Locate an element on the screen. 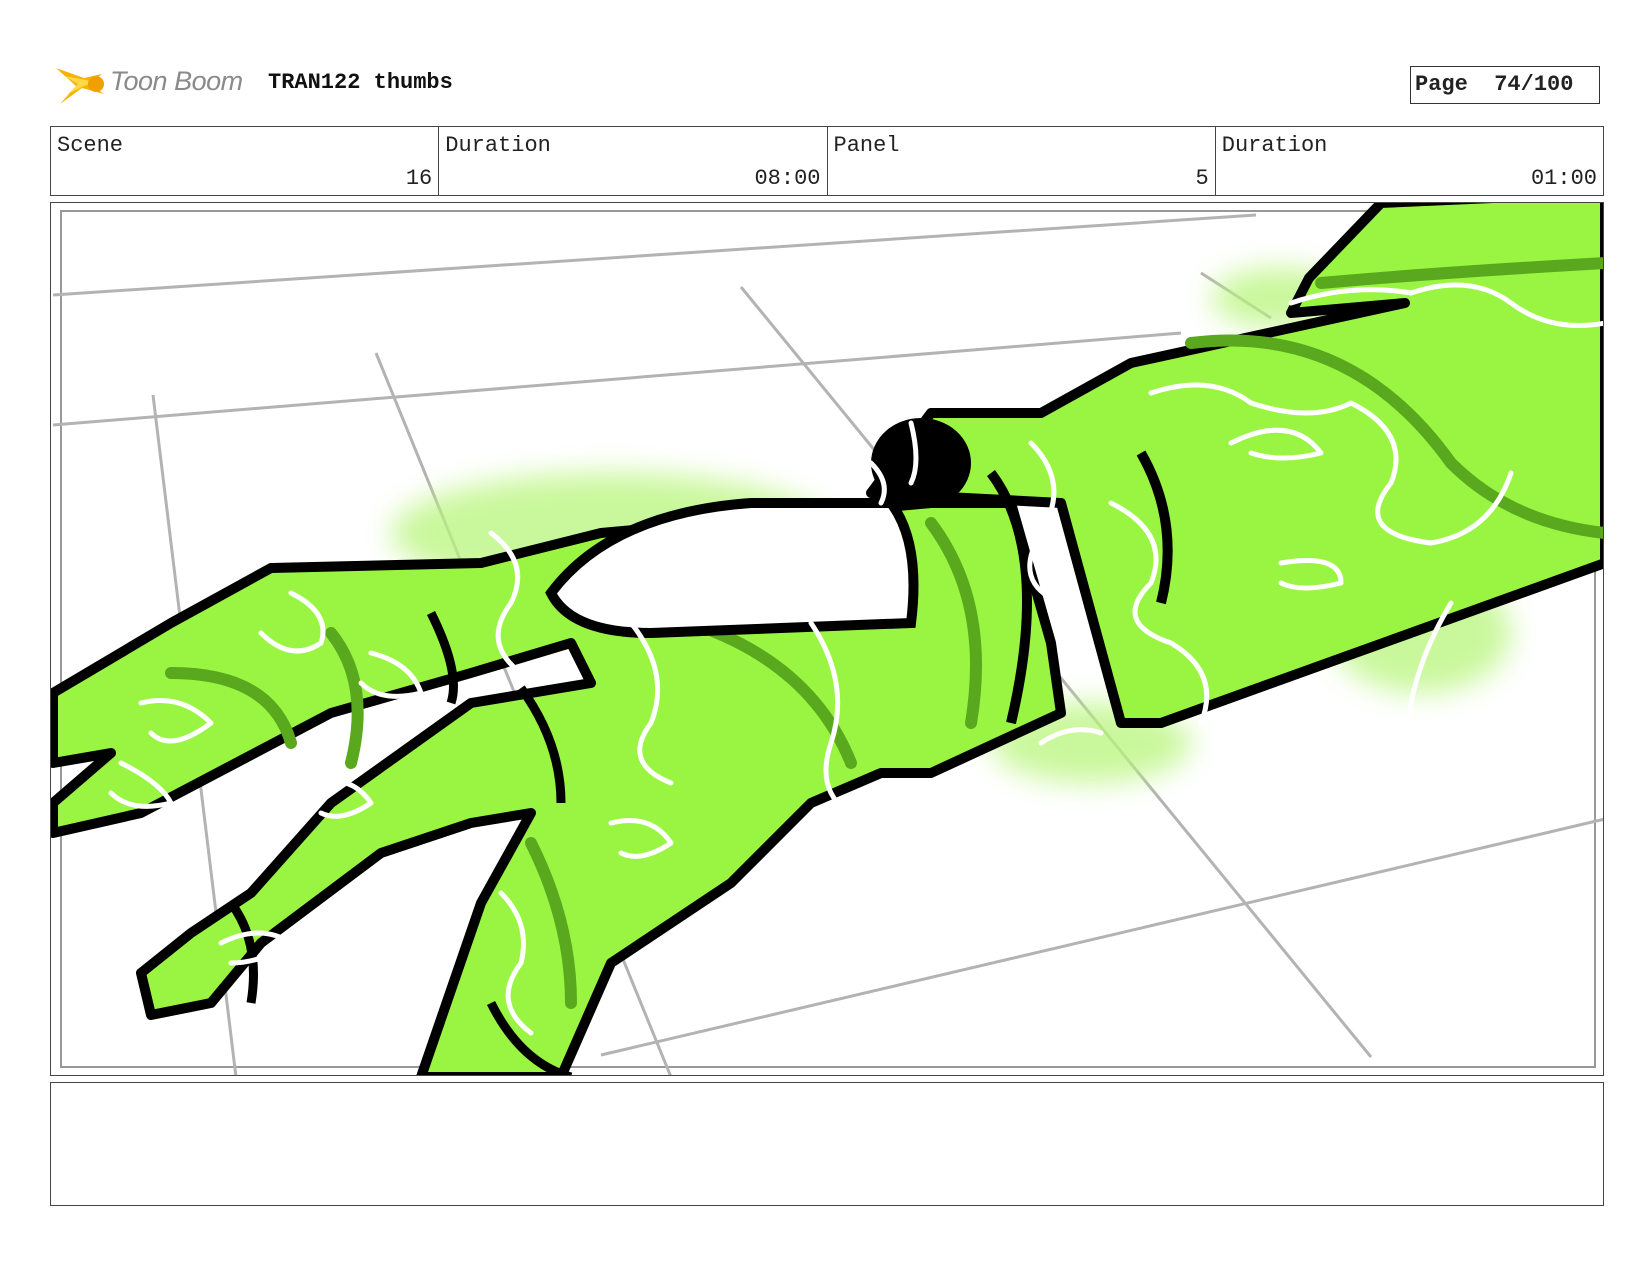 The image size is (1648, 1276). page-label: Page is located at coordinates (1441, 84).